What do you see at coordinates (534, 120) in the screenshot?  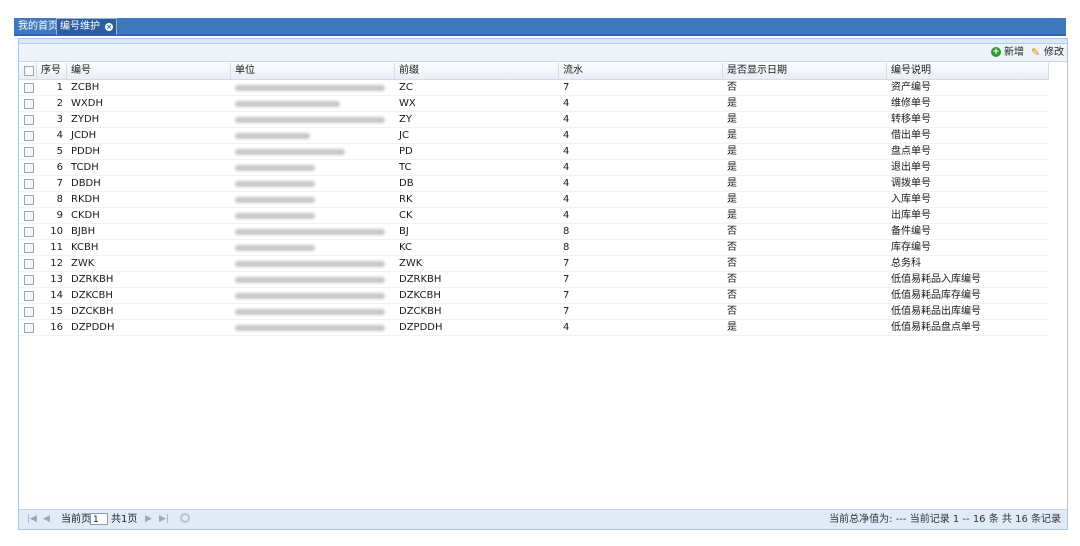 I see `table-row: 3 ZYDH ZY 4 是 转移单号` at bounding box center [534, 120].